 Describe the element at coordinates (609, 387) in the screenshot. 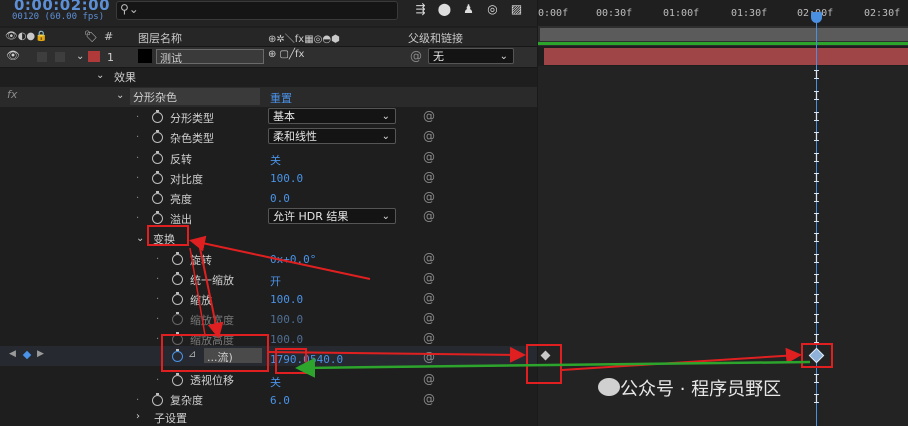

I see `wechat-logo-icon` at that location.